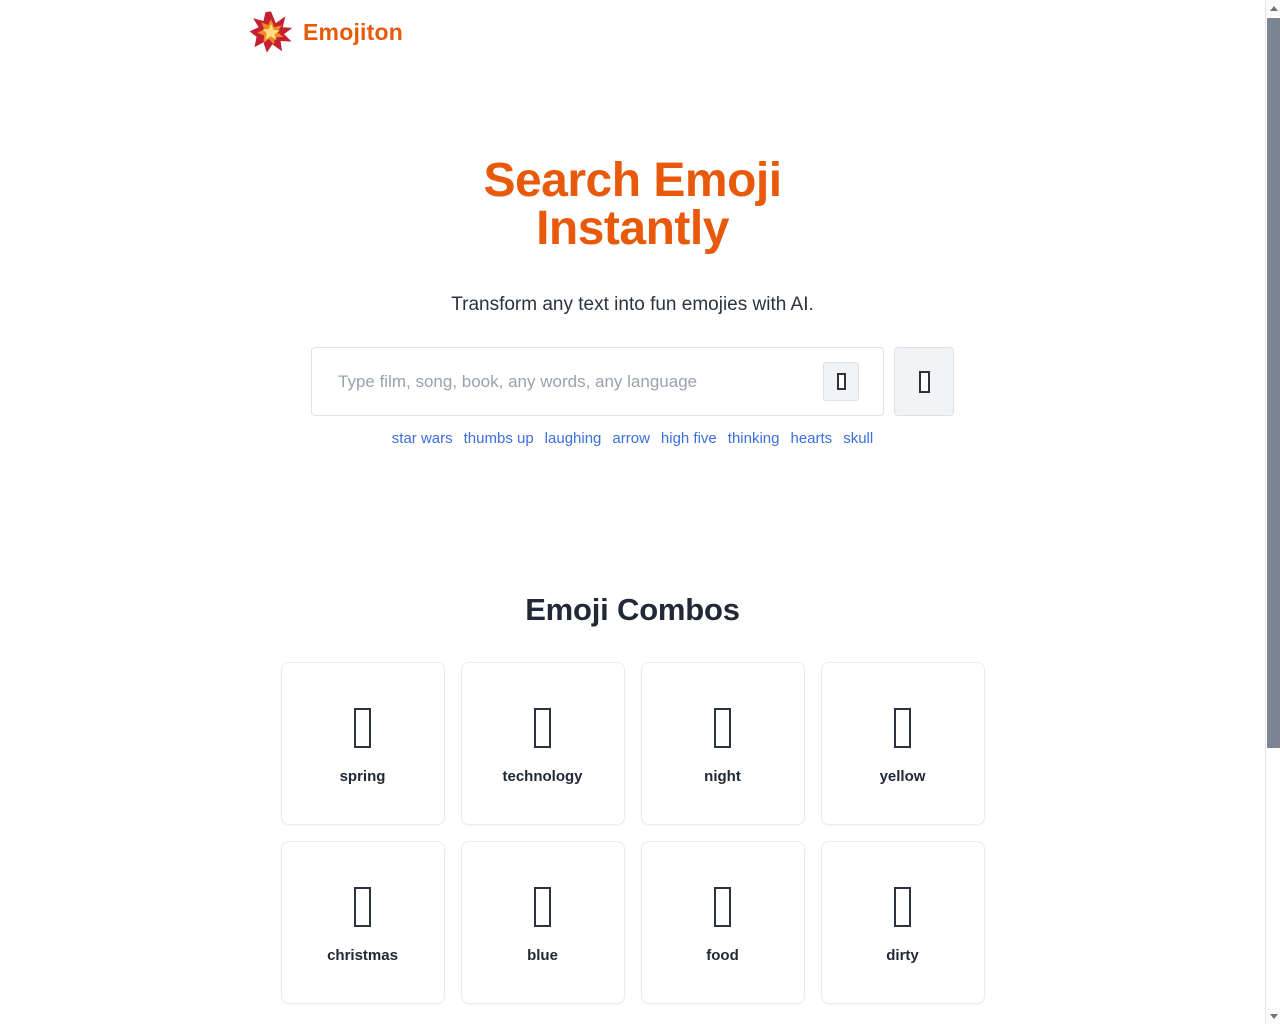 This screenshot has height=1024, width=1280. I want to click on hero-title-line-1: Search Emoji, so click(632, 180).